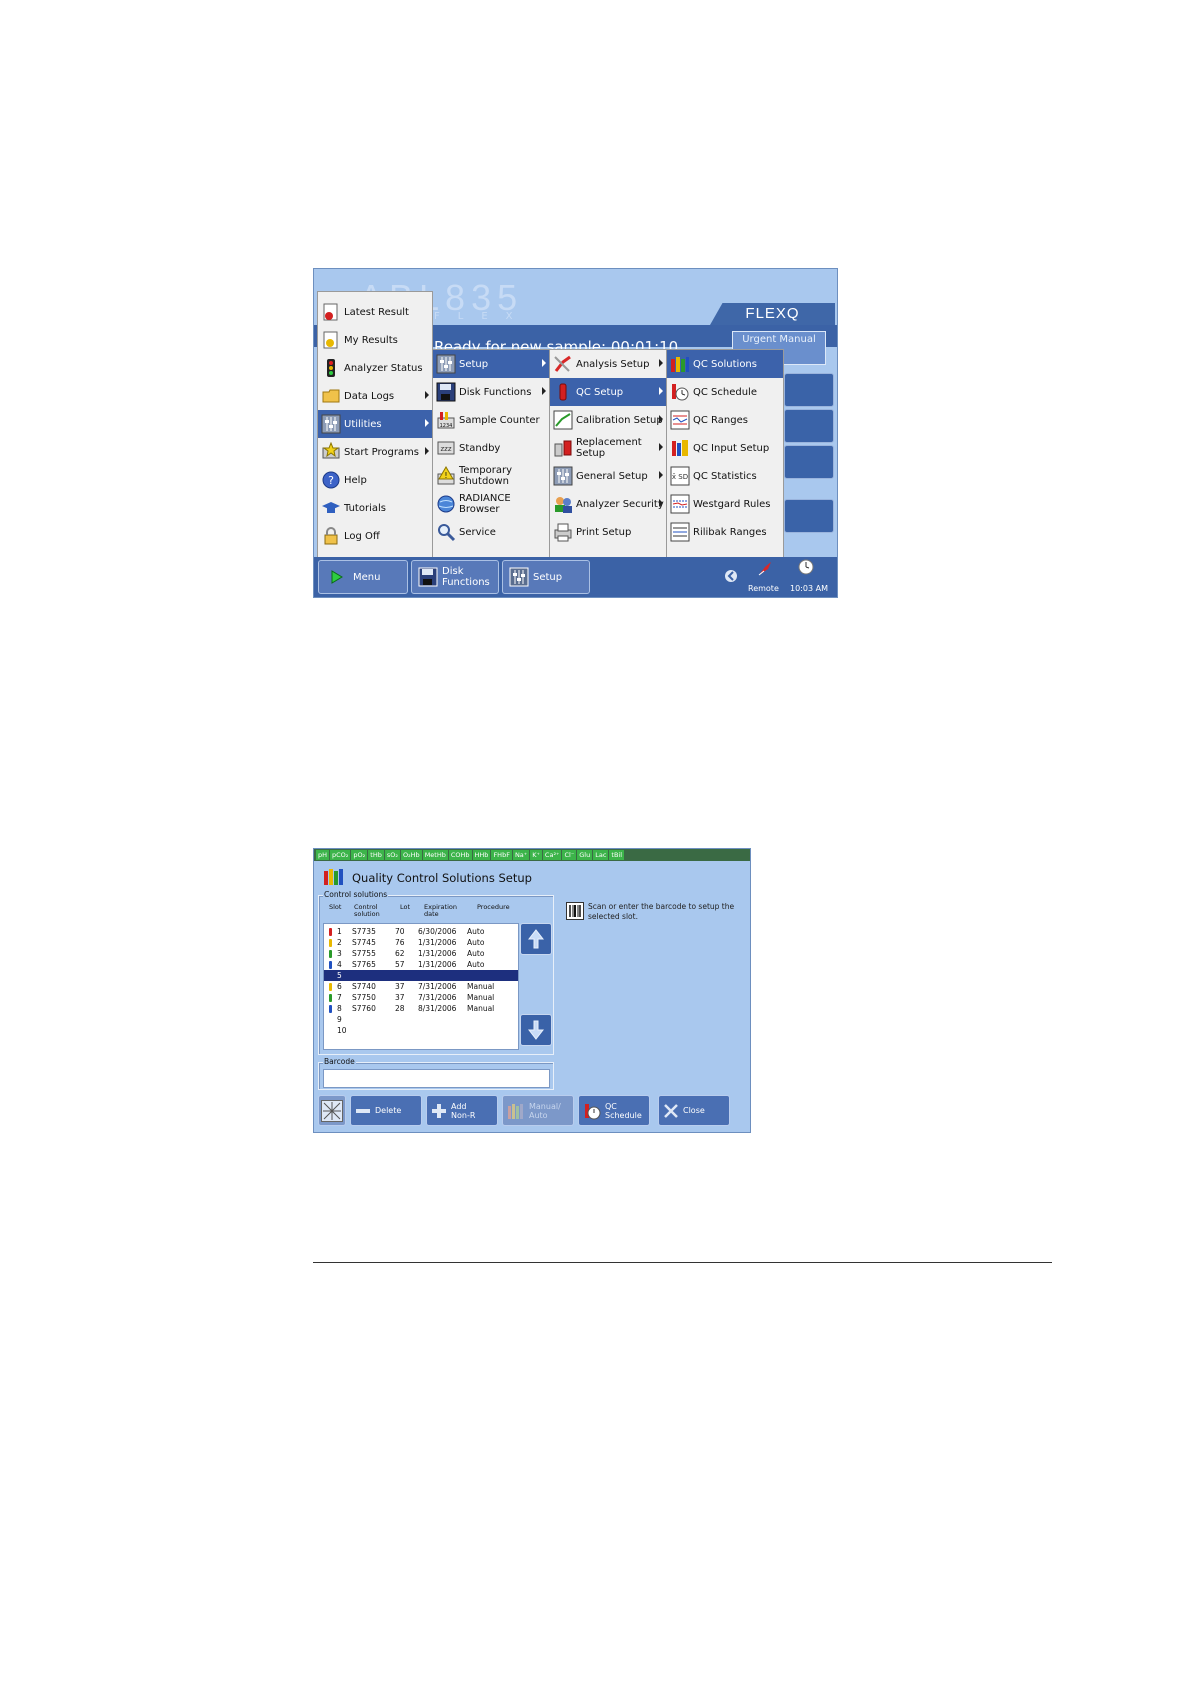 The height and width of the screenshot is (1684, 1190). What do you see at coordinates (563, 504) in the screenshot?
I see `security-icon` at bounding box center [563, 504].